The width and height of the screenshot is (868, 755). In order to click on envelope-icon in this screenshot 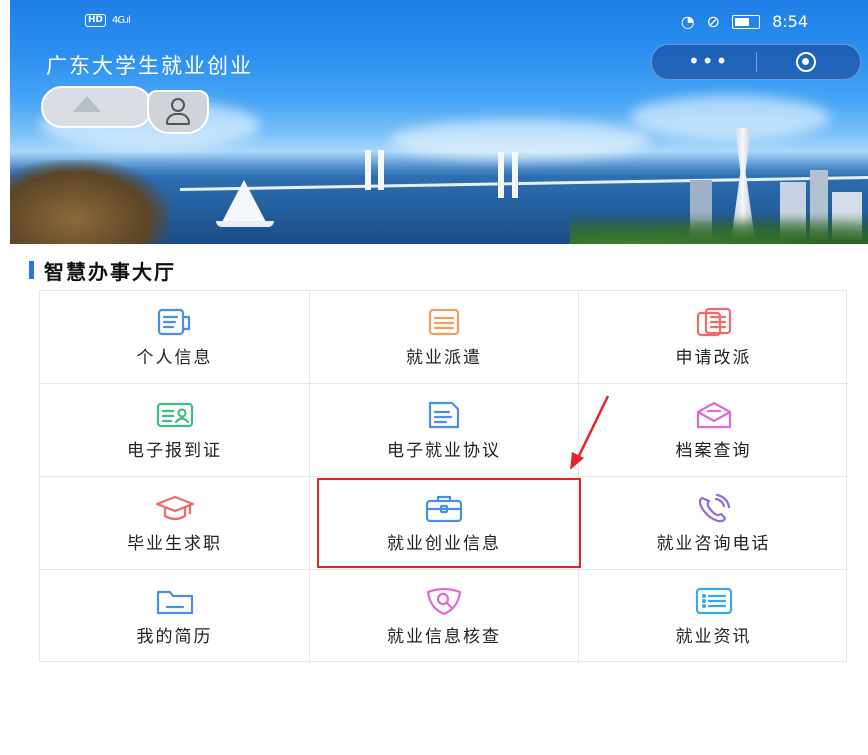, I will do `click(714, 415)`.